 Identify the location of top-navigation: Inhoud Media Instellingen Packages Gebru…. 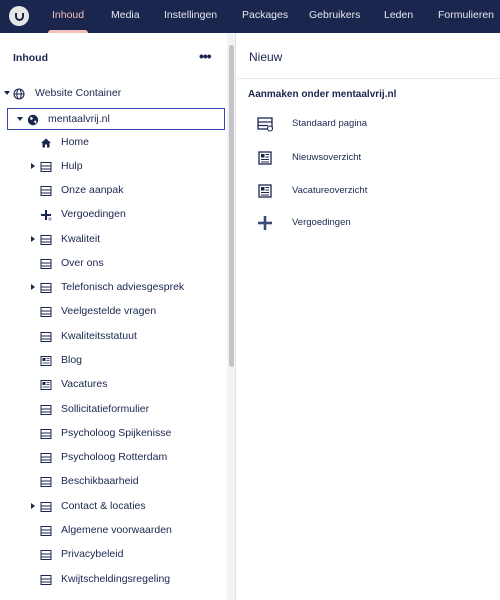
(250, 16).